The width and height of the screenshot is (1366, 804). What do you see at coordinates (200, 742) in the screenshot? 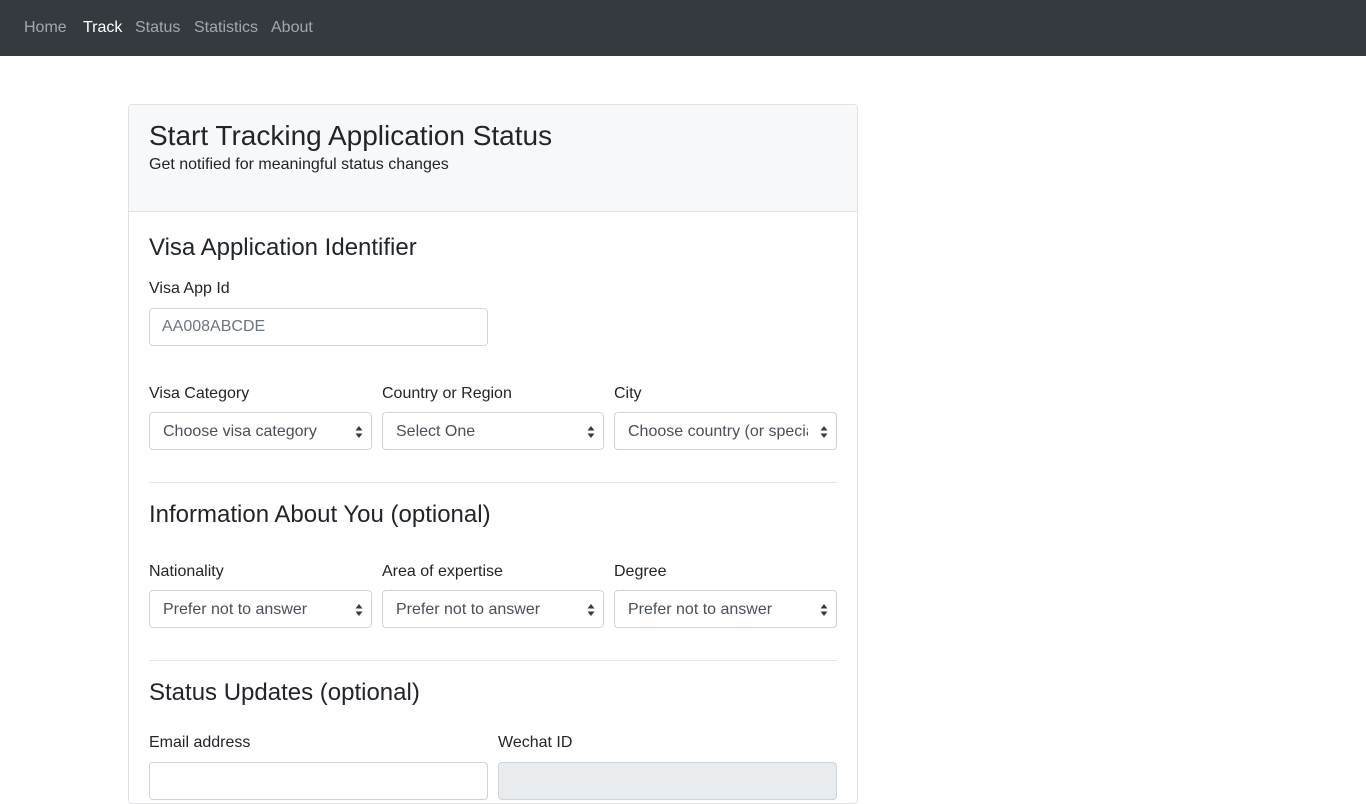
I see `email-label: Email address` at bounding box center [200, 742].